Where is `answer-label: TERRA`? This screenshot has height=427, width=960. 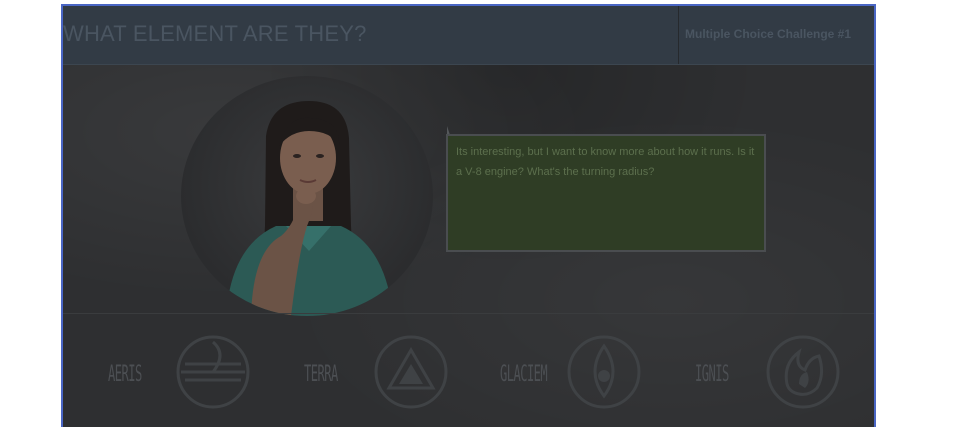 answer-label: TERRA is located at coordinates (321, 374).